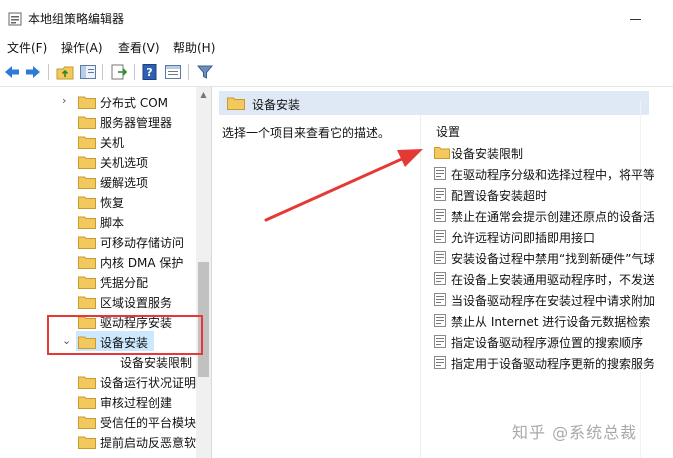 The width and height of the screenshot is (673, 458). Describe the element at coordinates (575, 432) in the screenshot. I see `watermark-text: 知乎 @系统总裁` at that location.